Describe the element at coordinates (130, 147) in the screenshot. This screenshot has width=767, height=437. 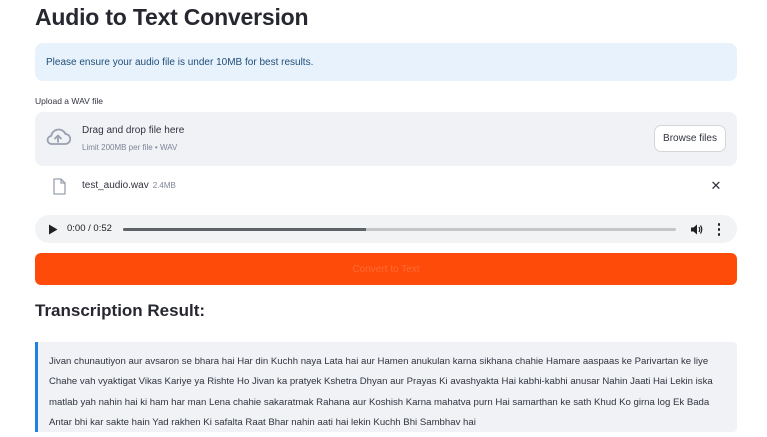
I see `dropzone-limit: Limit 200MB per file • WAV` at that location.